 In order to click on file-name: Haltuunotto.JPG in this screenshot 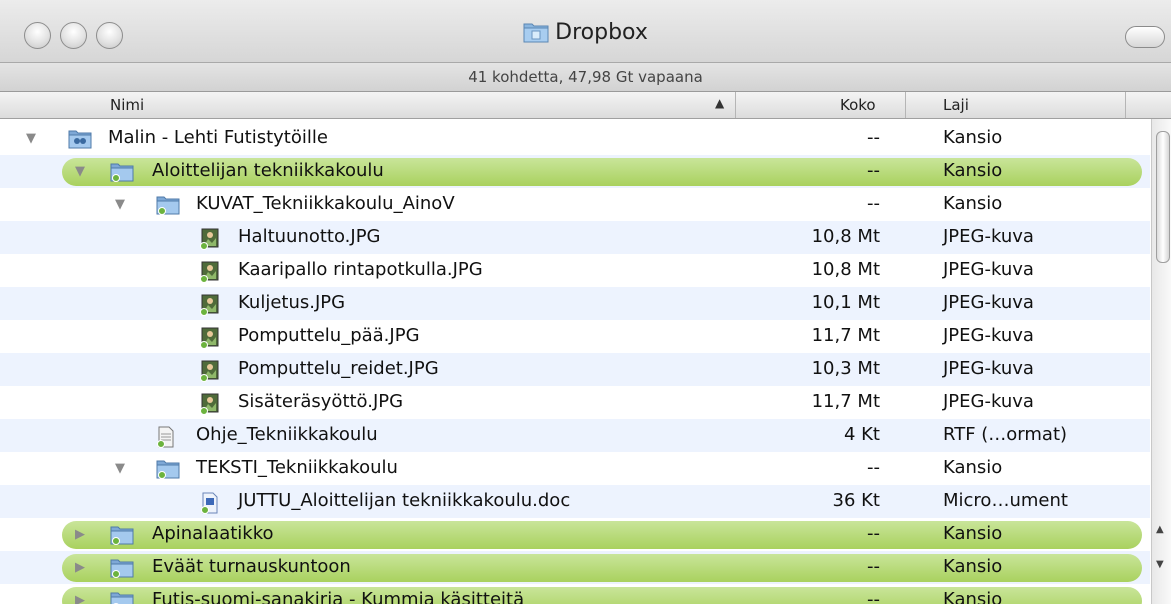, I will do `click(309, 236)`.